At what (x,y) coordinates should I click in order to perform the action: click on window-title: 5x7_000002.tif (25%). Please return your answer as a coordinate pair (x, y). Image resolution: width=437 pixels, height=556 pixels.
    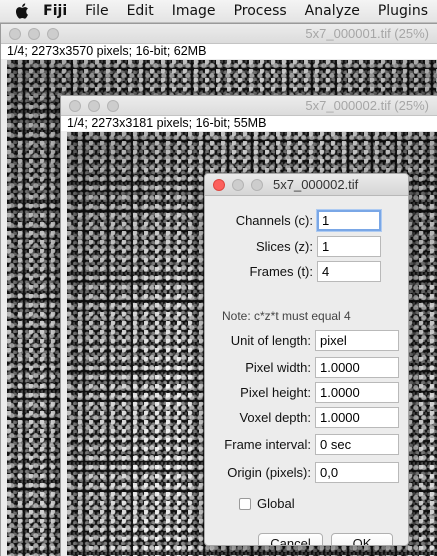
    Looking at the image, I should click on (367, 105).